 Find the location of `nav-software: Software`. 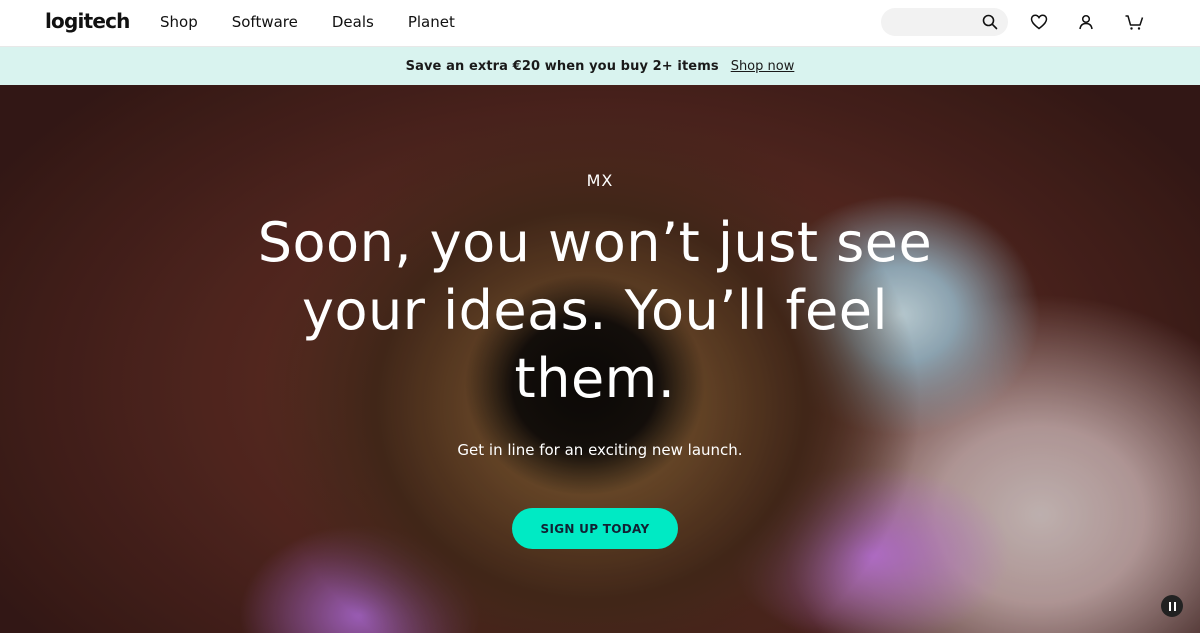

nav-software: Software is located at coordinates (265, 22).